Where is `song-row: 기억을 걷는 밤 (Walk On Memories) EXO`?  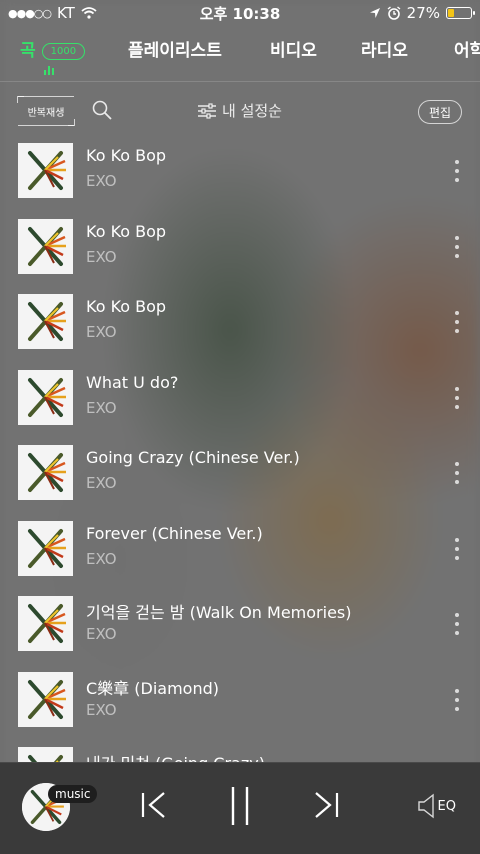 song-row: 기억을 걷는 밤 (Walk On Memories) EXO is located at coordinates (240, 624).